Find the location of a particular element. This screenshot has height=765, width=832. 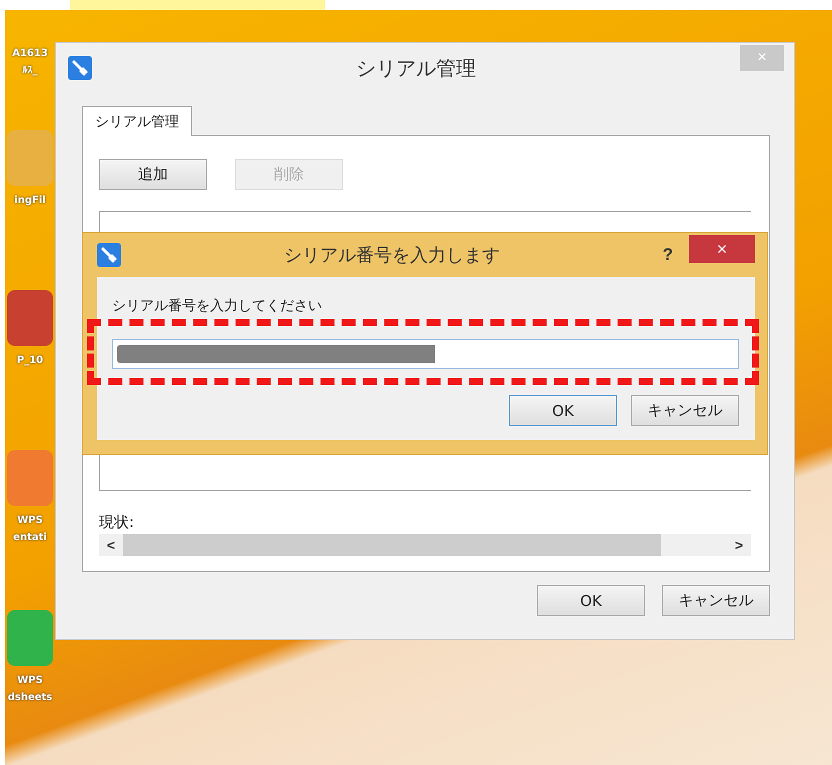

scroll-thumb is located at coordinates (392, 545).